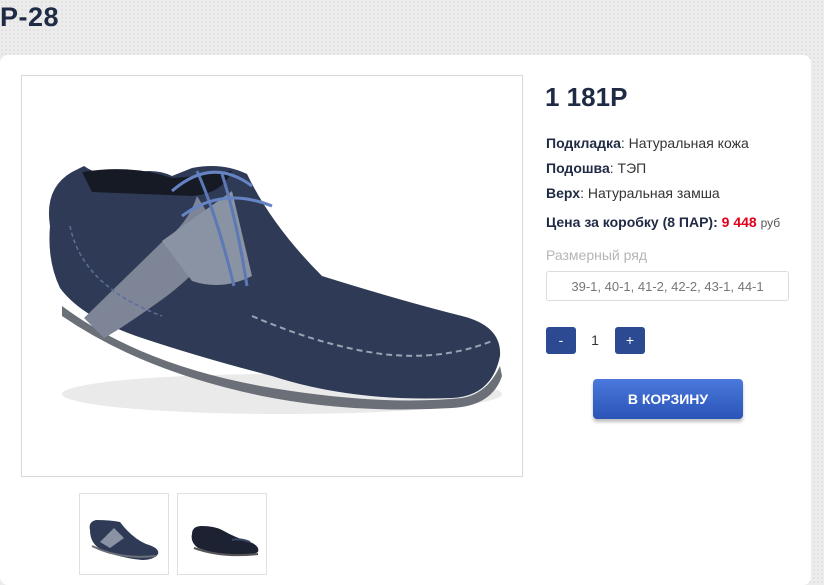 The image size is (824, 585). What do you see at coordinates (586, 97) in the screenshot?
I see `product-price: 1 181P` at bounding box center [586, 97].